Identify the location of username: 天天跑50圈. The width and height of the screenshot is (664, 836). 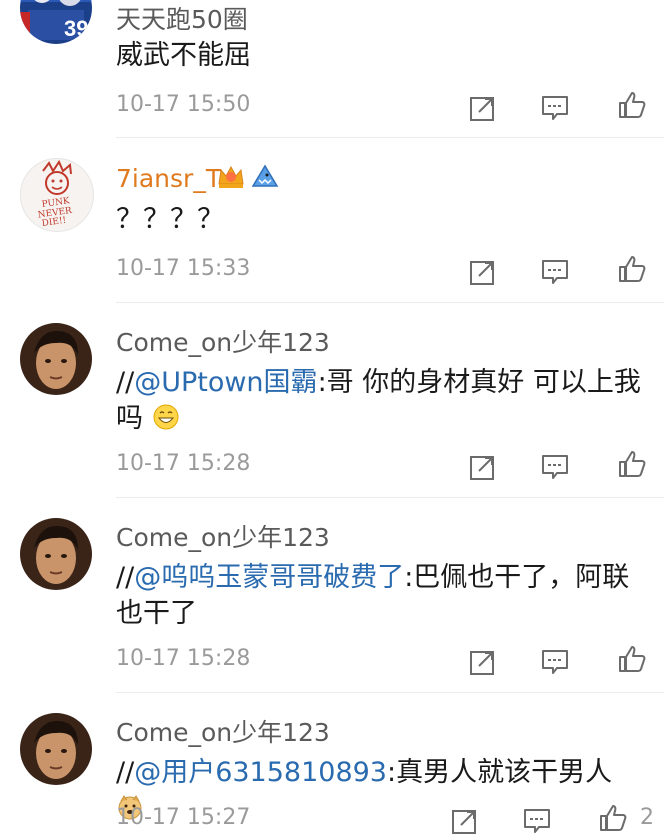
(182, 18).